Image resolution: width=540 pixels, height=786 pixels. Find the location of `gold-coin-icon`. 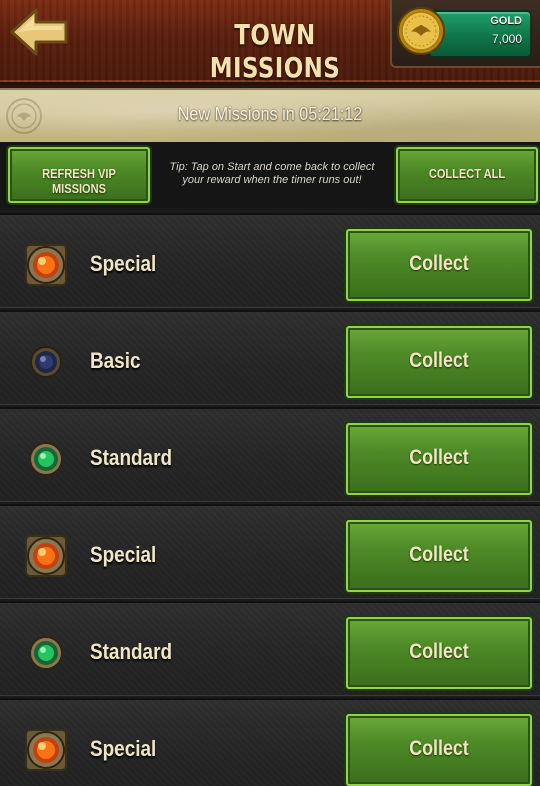

gold-coin-icon is located at coordinates (421, 31).